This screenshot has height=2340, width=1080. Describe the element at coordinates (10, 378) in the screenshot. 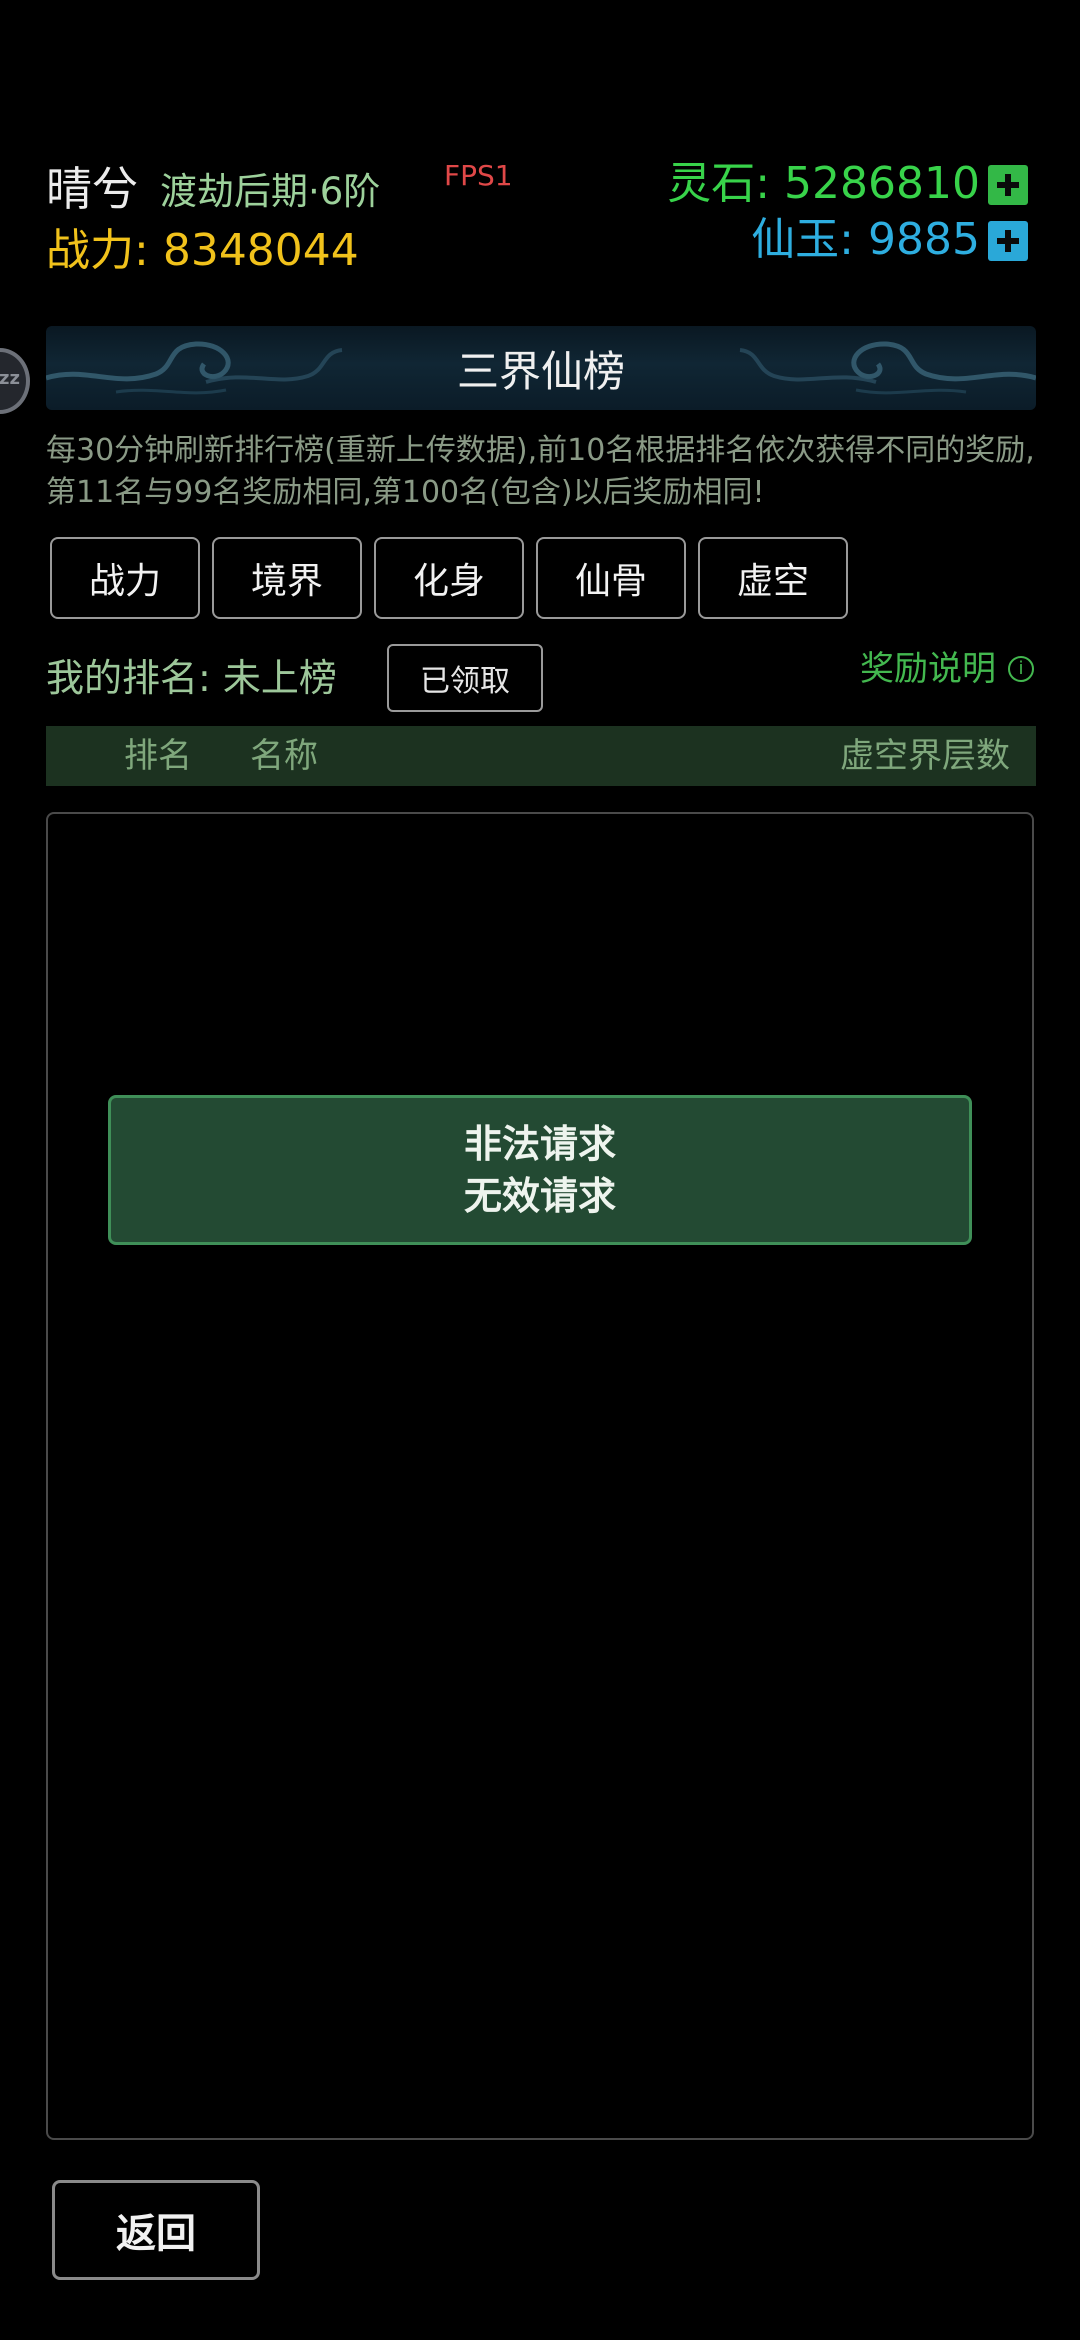

I see `floating-assistant-label: zz` at that location.